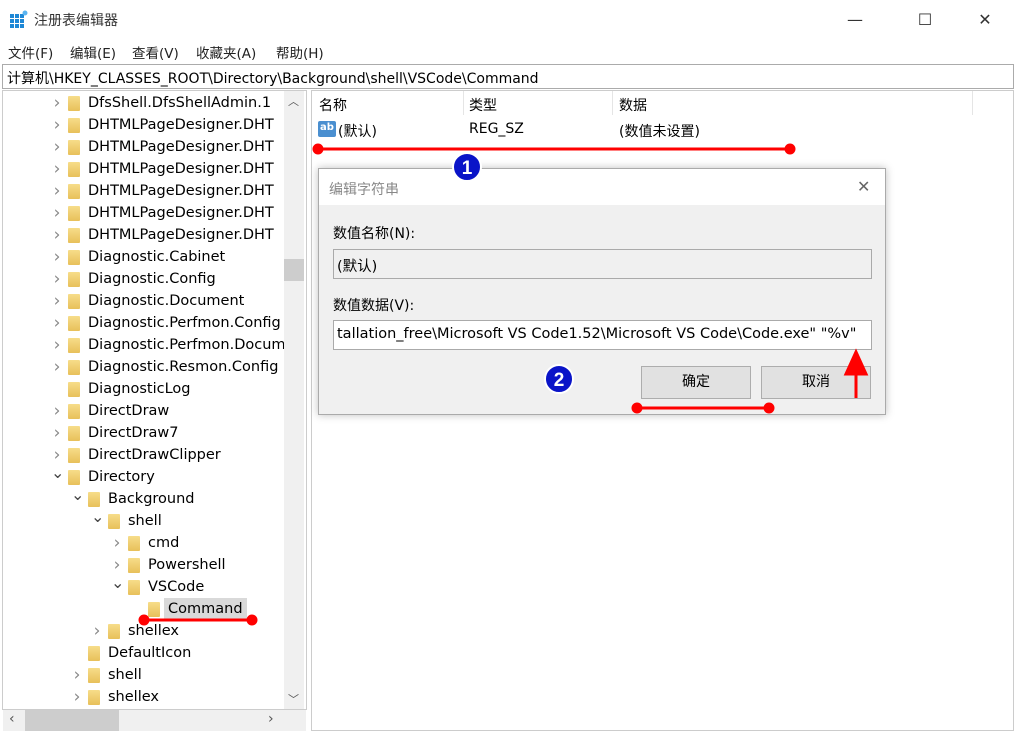 This screenshot has width=1016, height=734. I want to click on tree-item-label: DefaultIcon, so click(150, 653).